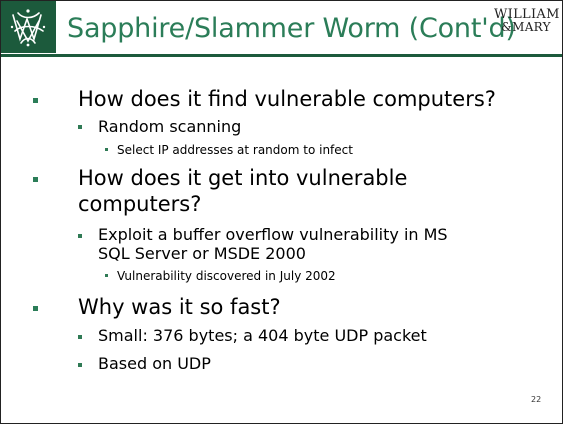 The height and width of the screenshot is (424, 563). Describe the element at coordinates (140, 204) in the screenshot. I see `question-get-into-line2: computers?` at that location.